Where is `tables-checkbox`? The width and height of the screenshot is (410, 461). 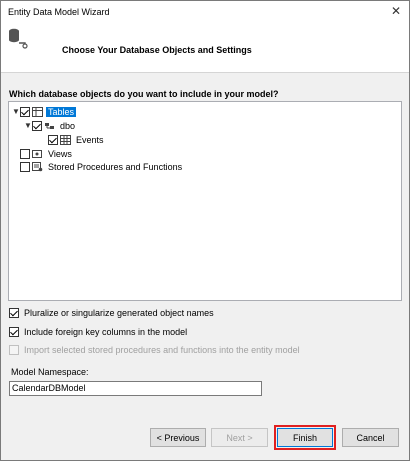
tables-checkbox is located at coordinates (25, 111).